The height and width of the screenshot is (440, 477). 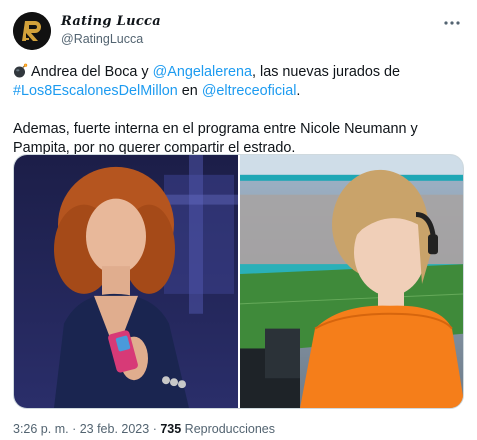 I want to click on tweet-text-segment: en, so click(x=189, y=91).